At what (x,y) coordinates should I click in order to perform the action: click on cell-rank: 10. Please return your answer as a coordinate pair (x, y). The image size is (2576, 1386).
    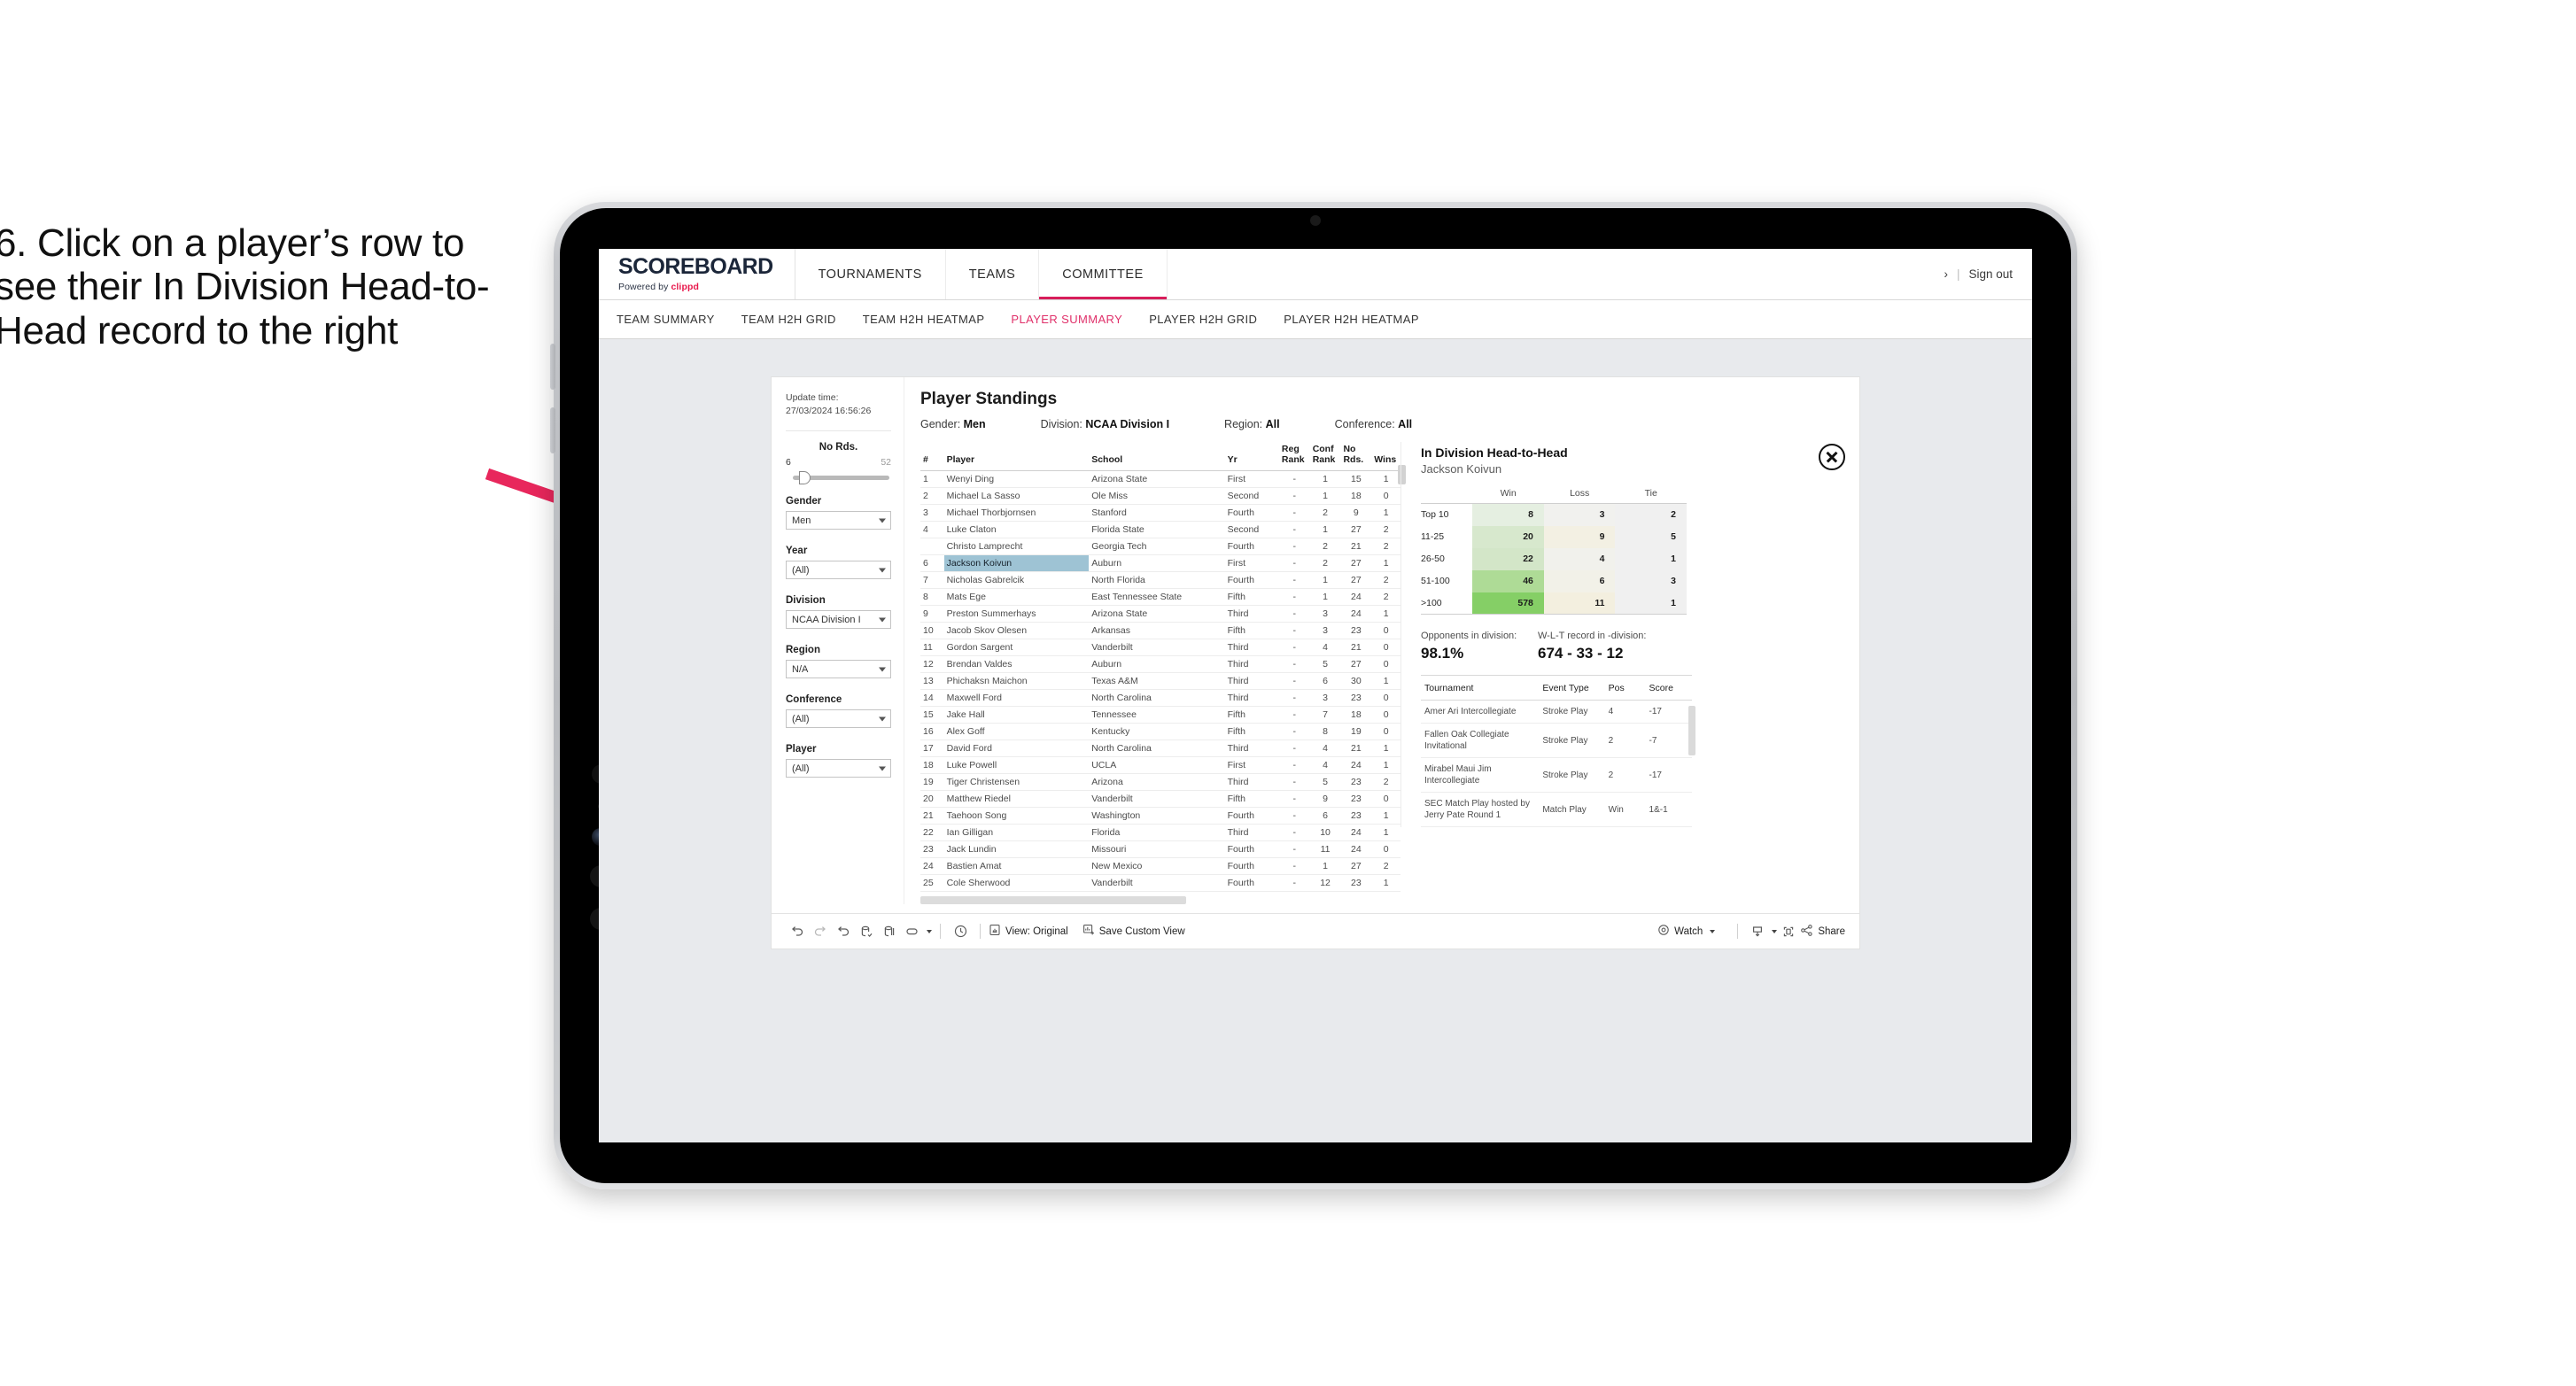
    Looking at the image, I should click on (932, 631).